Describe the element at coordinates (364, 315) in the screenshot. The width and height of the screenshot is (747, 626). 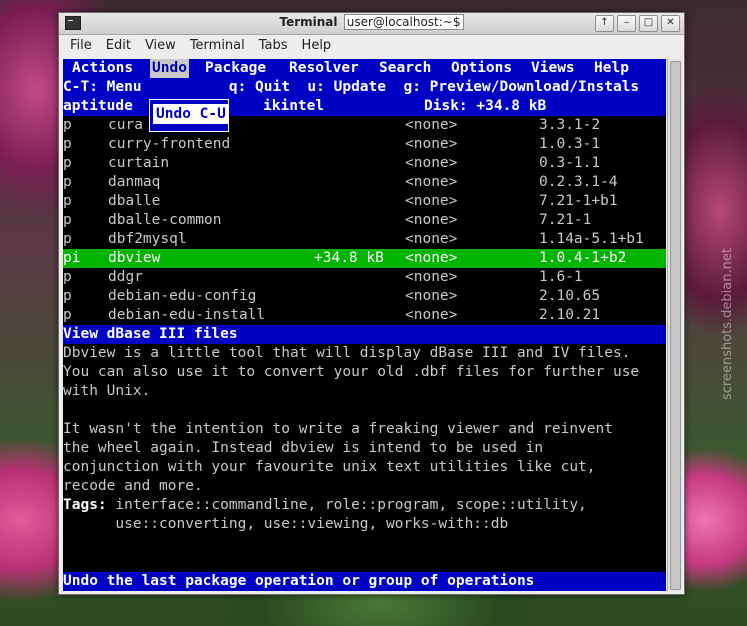
I see `package-row: p debian-edu-install <none> 2.10.21` at that location.